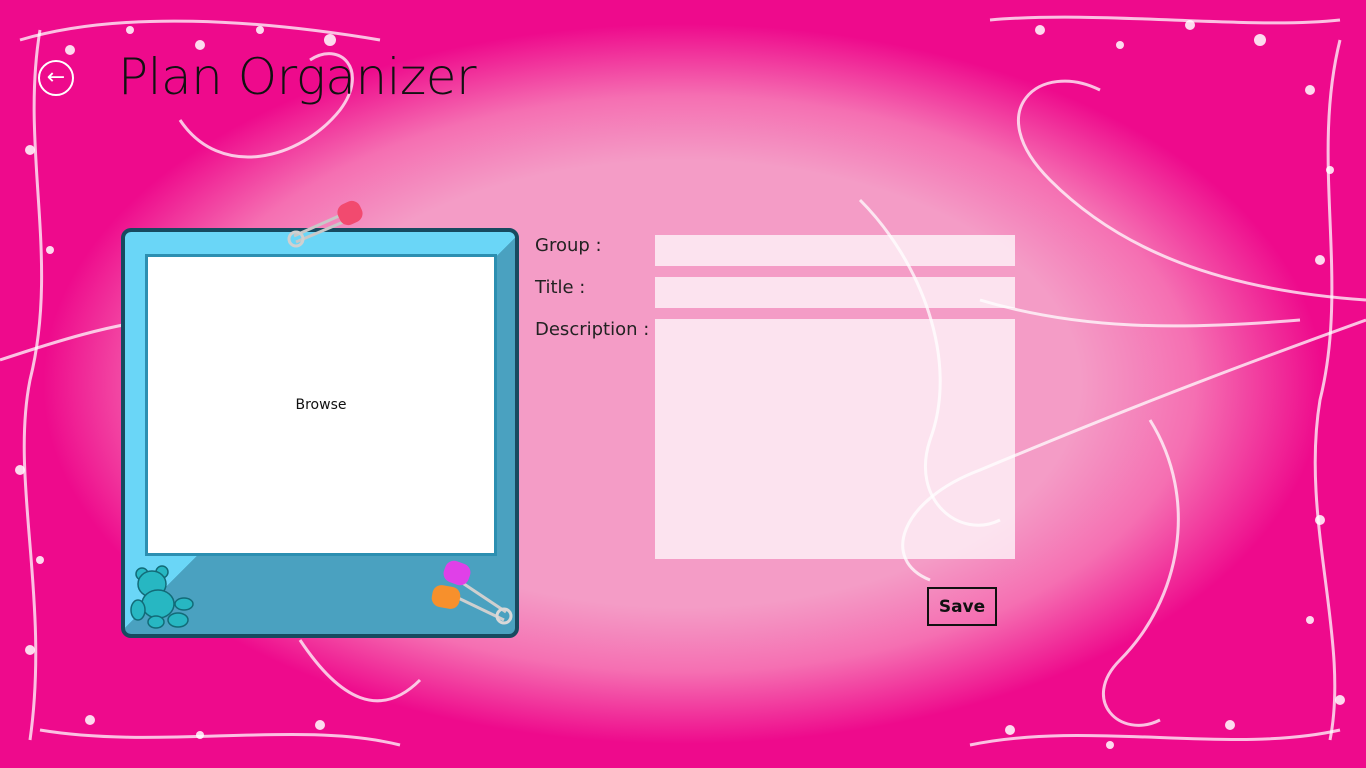 The image size is (1366, 768). I want to click on group-label: Group :, so click(568, 245).